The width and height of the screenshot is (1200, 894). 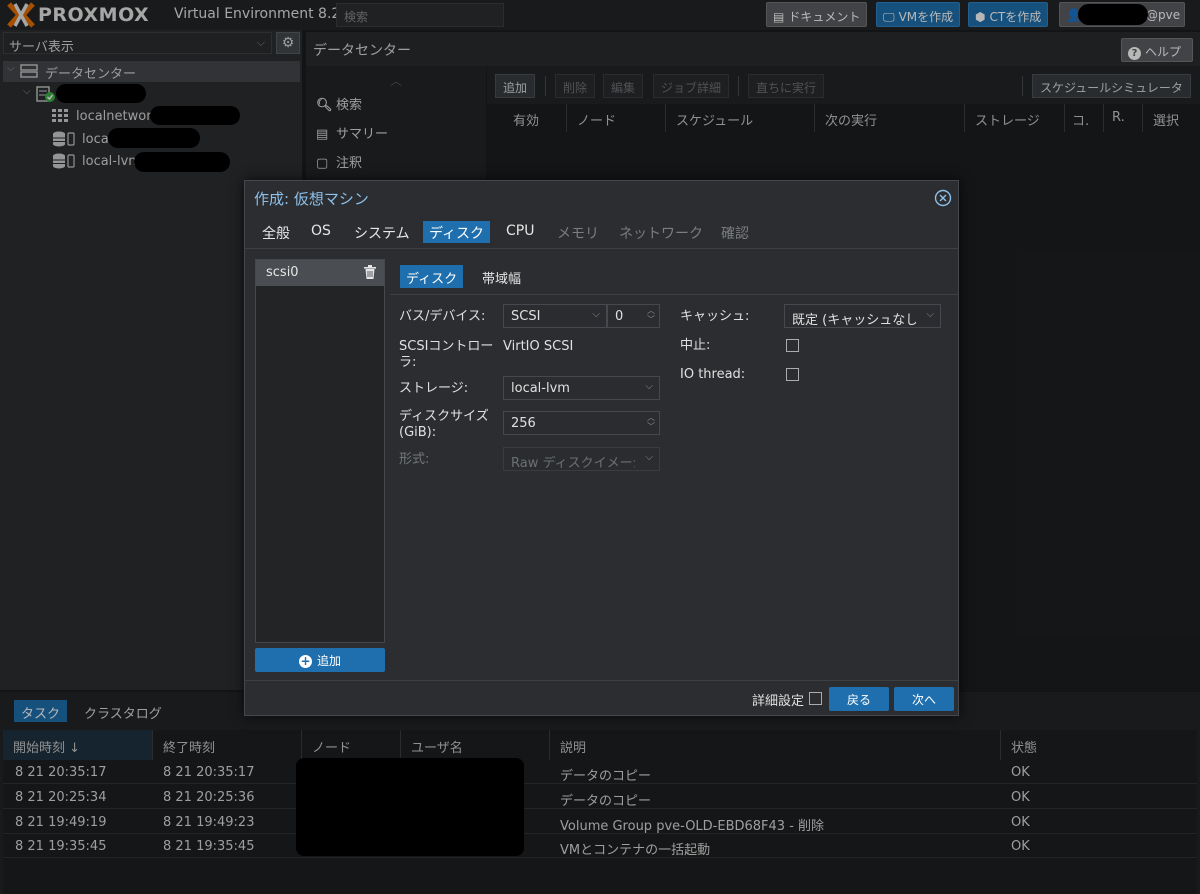 What do you see at coordinates (778, 701) in the screenshot?
I see `advanced-label: 詳細設定` at bounding box center [778, 701].